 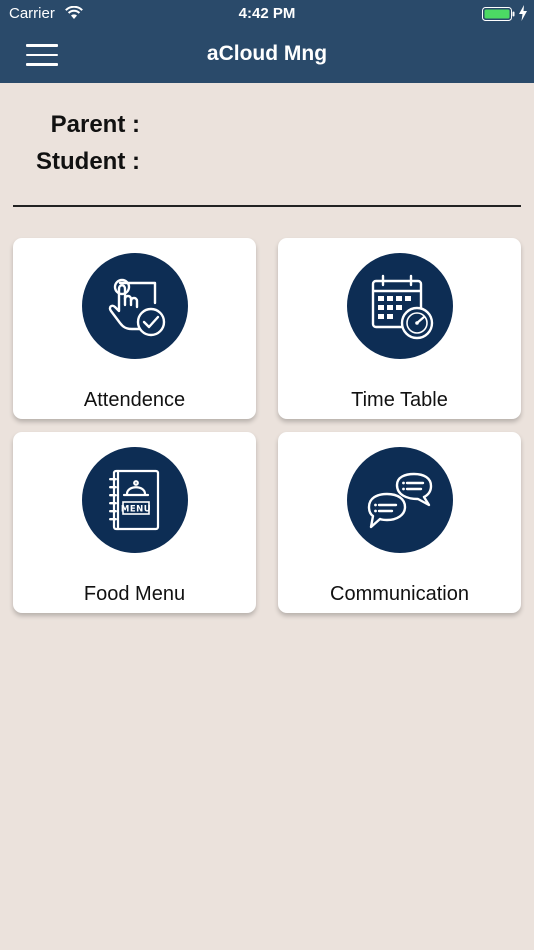 What do you see at coordinates (399, 594) in the screenshot?
I see `communication-label: Communication` at bounding box center [399, 594].